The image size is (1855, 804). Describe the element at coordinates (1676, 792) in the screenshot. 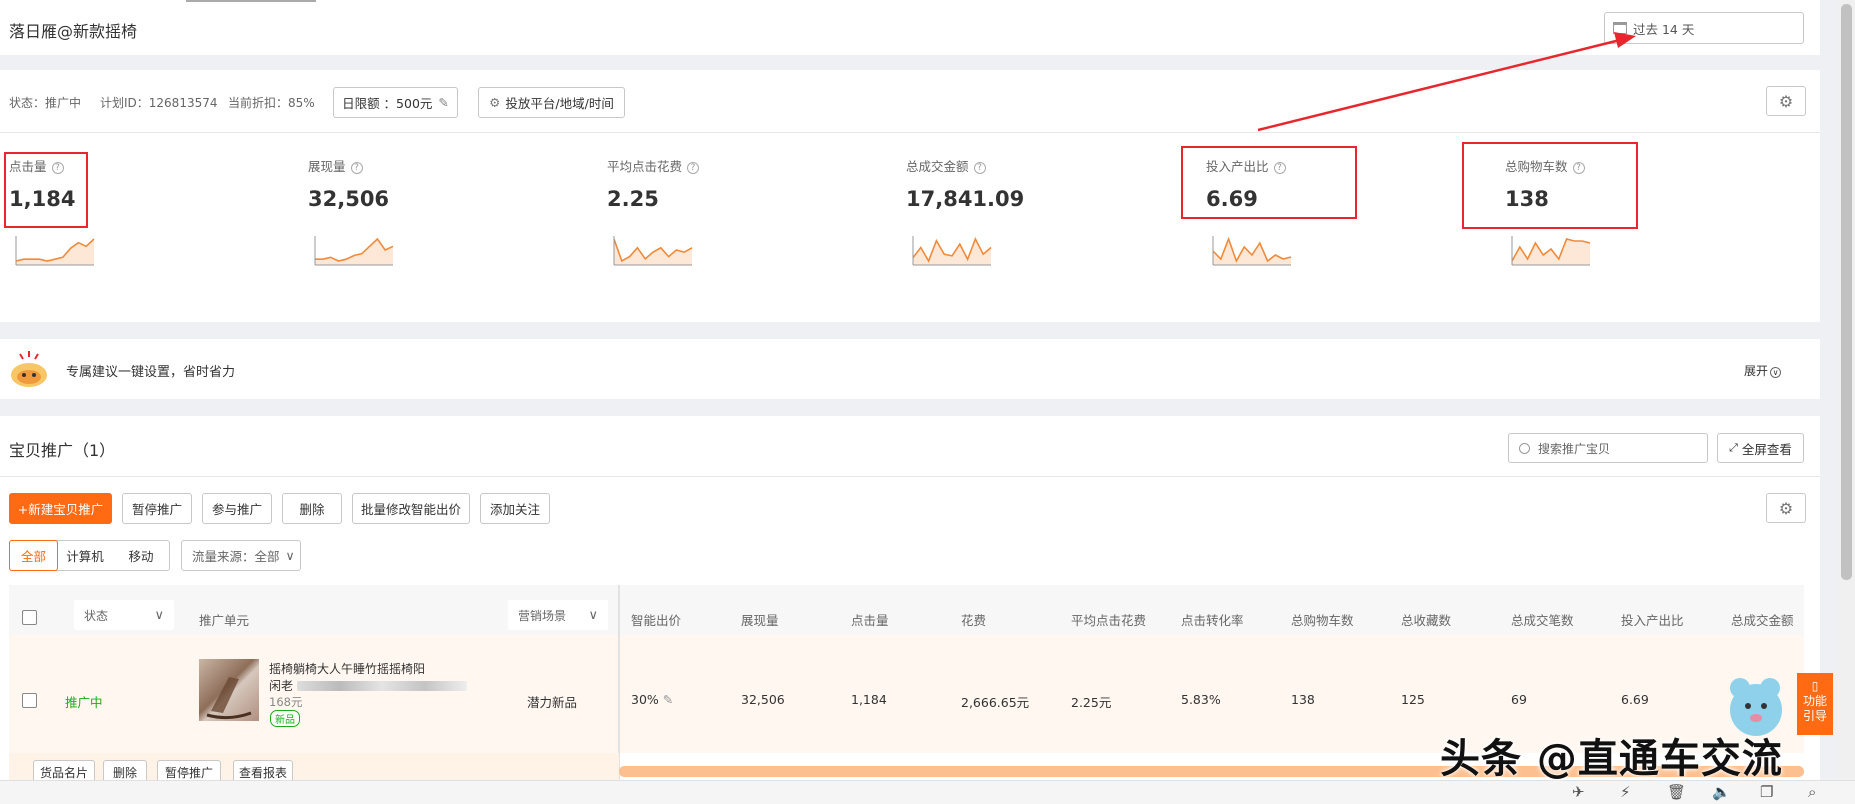

I see `trash-icon: 🗑` at that location.